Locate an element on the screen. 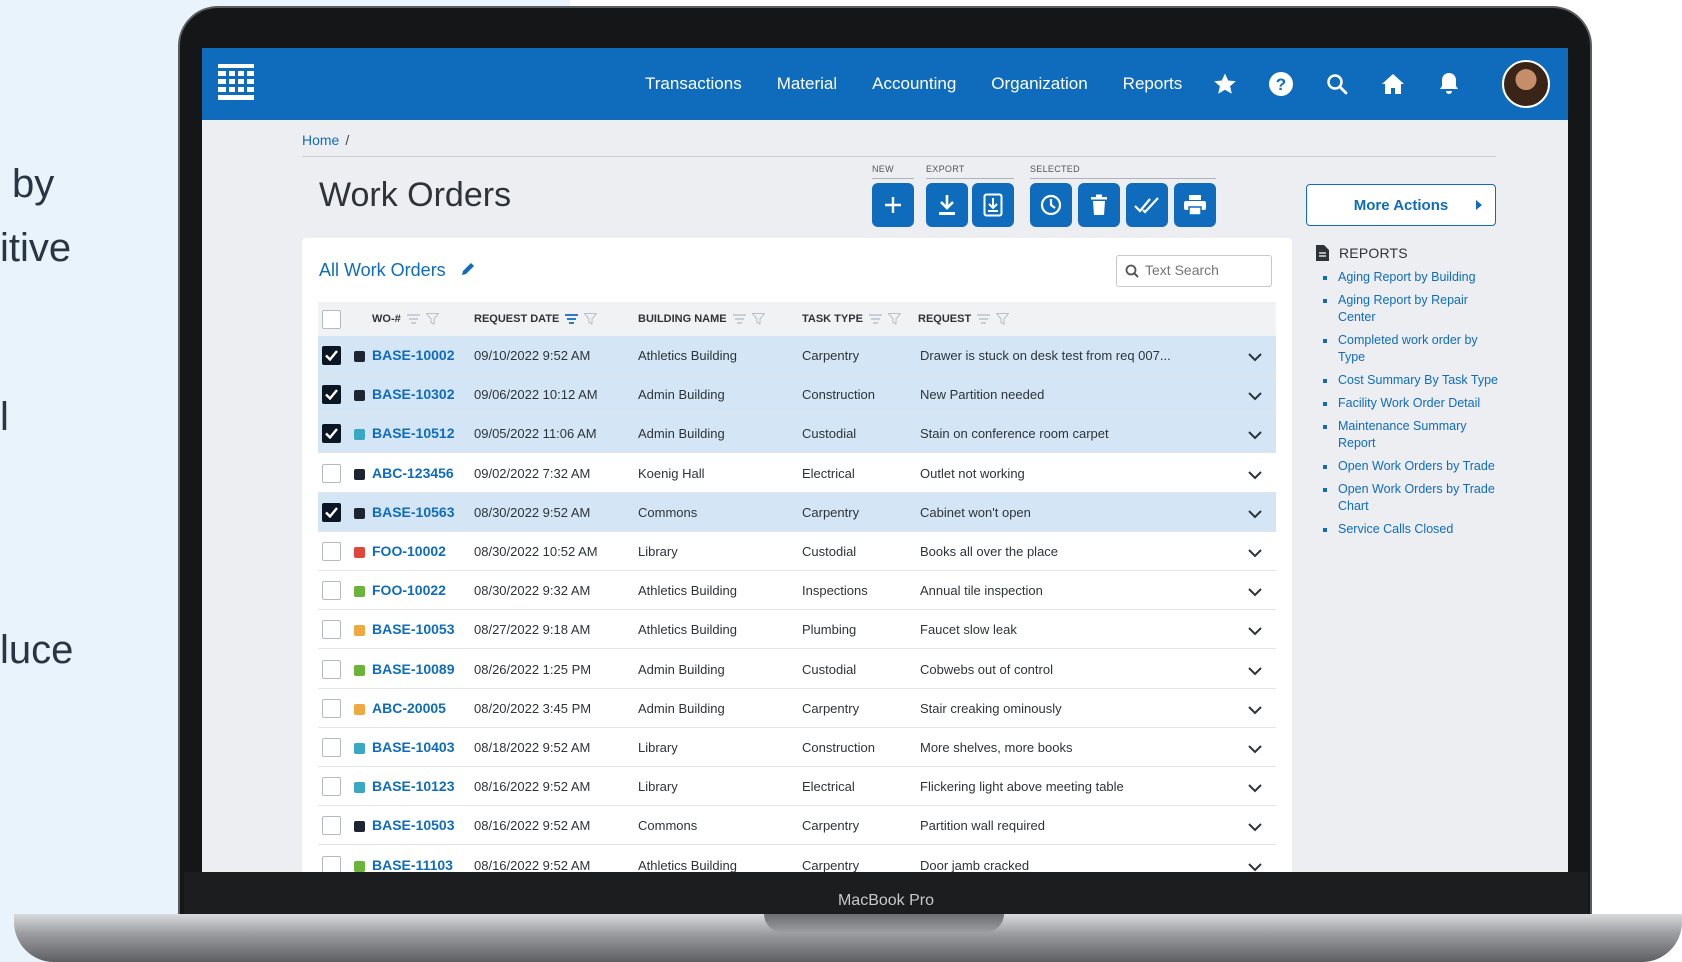  report-link: Cost Summary By Task Type is located at coordinates (1411, 380).